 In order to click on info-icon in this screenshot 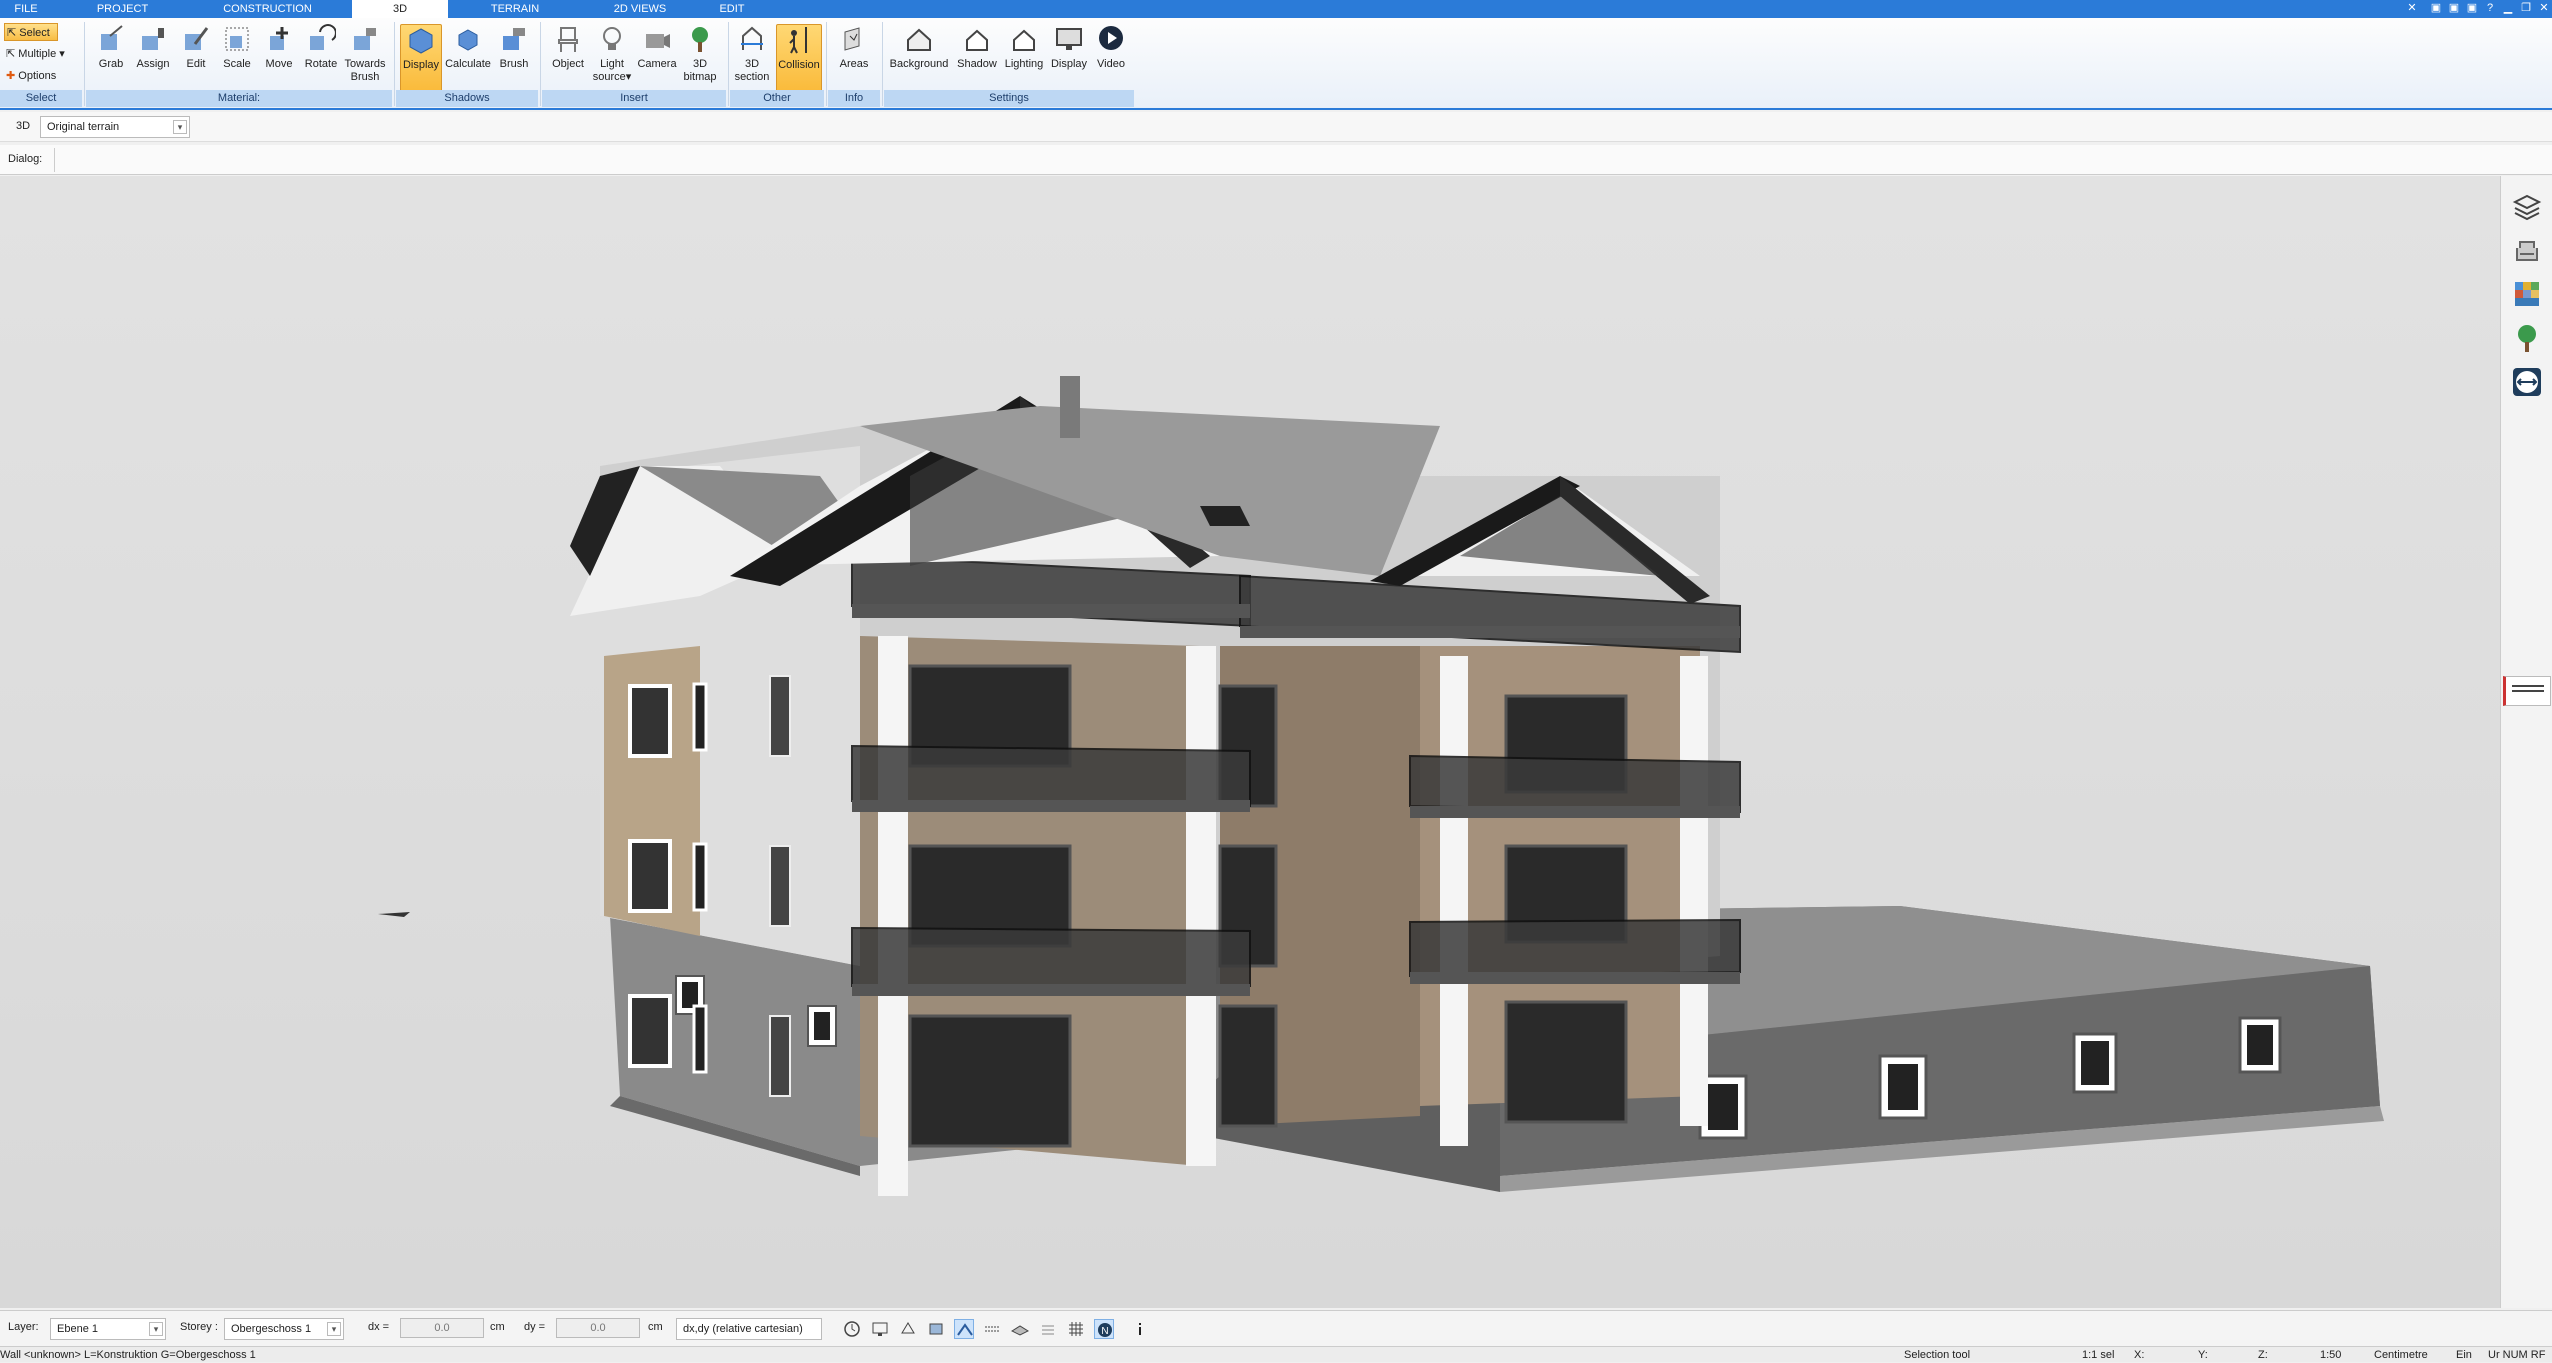, I will do `click(1140, 1329)`.